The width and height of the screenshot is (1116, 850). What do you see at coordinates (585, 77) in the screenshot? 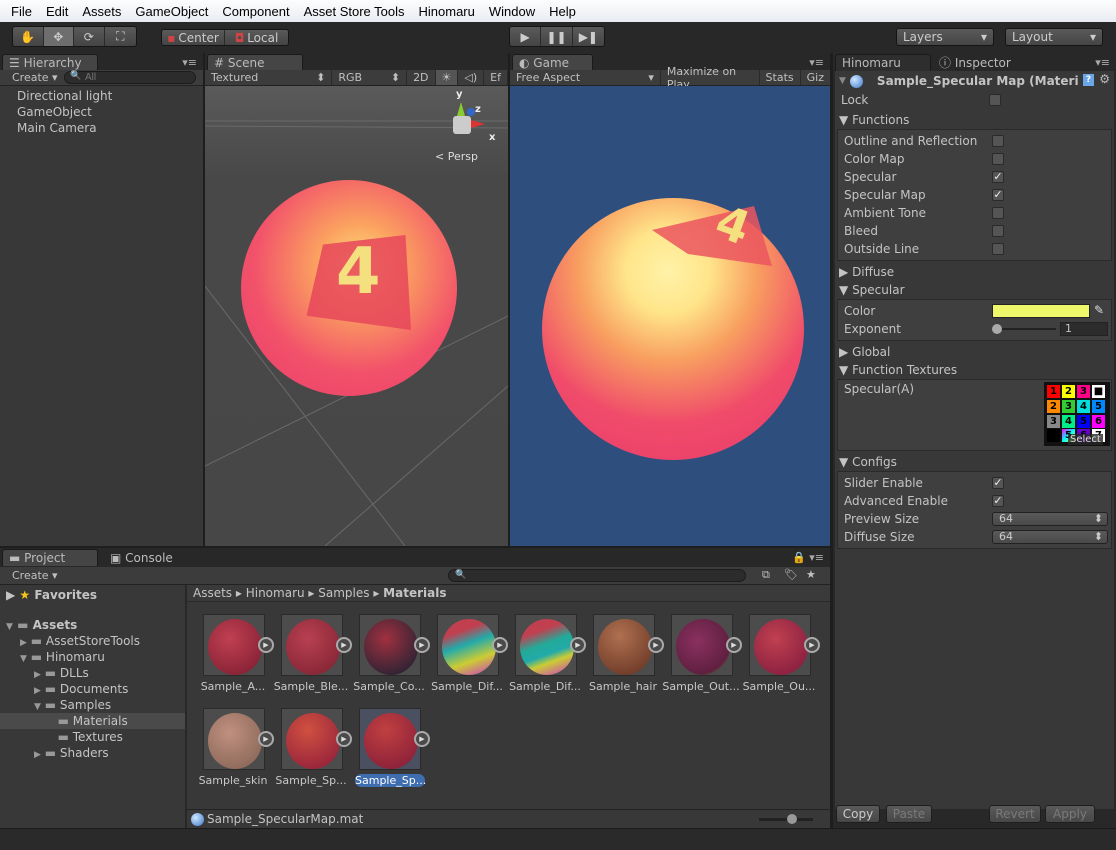
I see `aspect-dropdown: Free Aspect ▾` at bounding box center [585, 77].